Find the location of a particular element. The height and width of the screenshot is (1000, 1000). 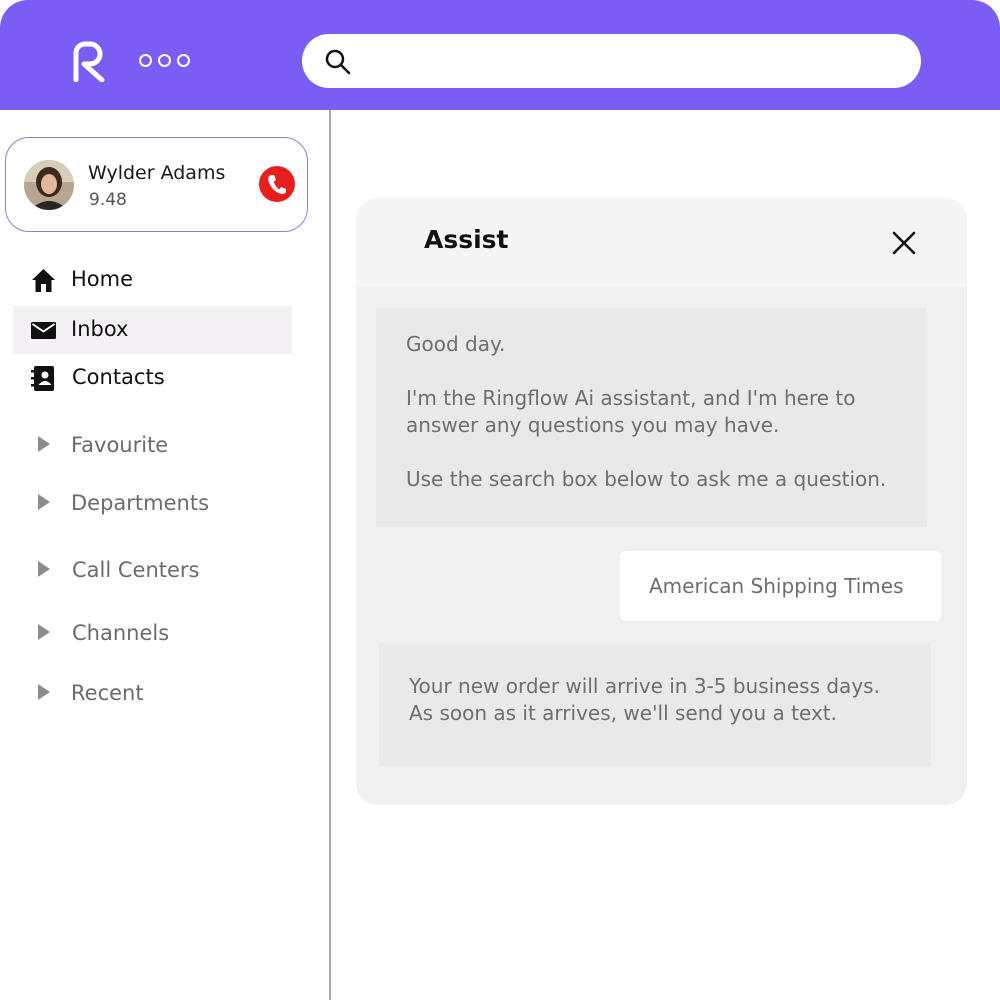

close-icon is located at coordinates (904, 243).